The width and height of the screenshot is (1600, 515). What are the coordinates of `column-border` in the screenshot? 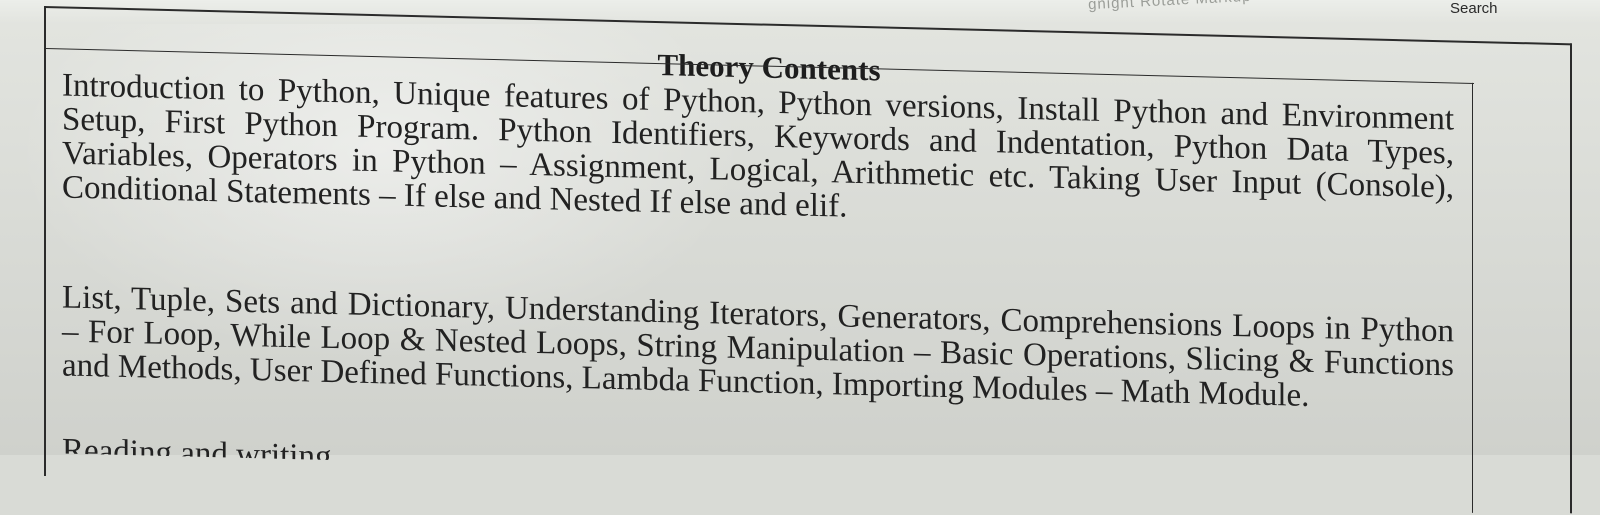 It's located at (1472, 297).